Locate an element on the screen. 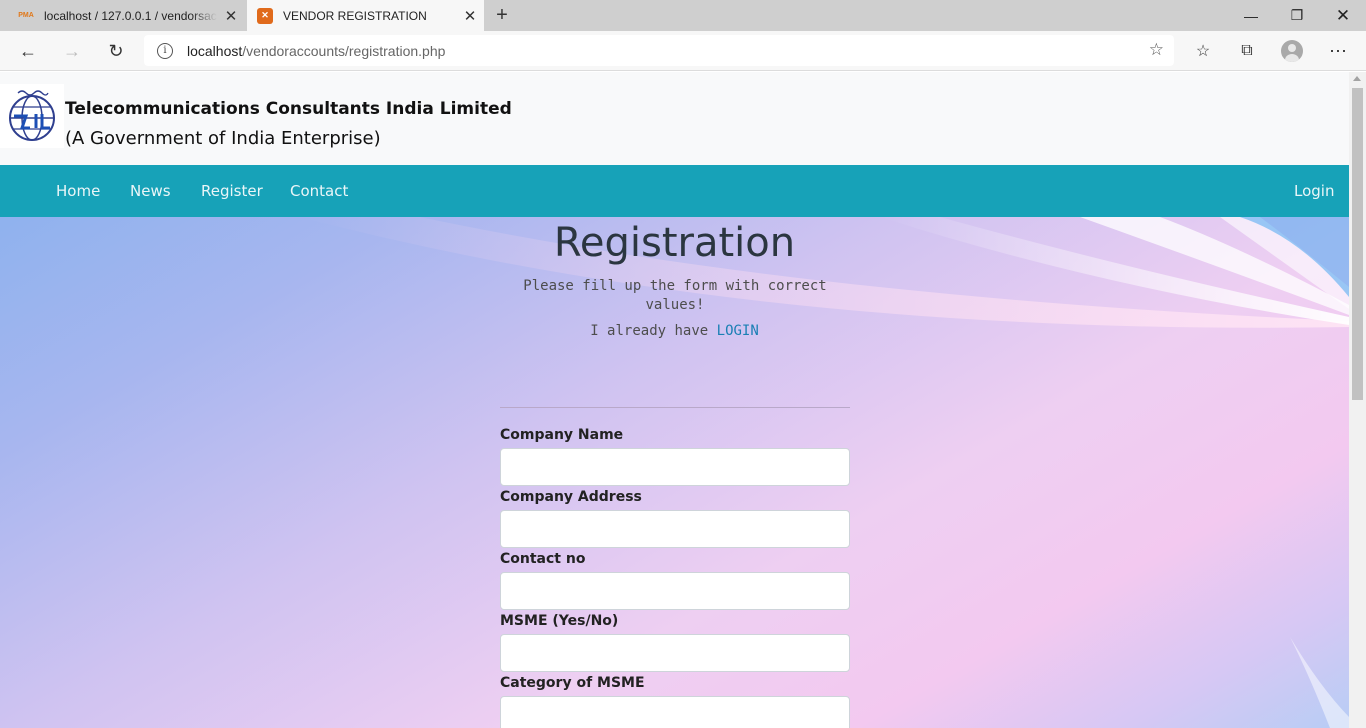 The width and height of the screenshot is (1366, 728). company-subtitle: (A Government of India Enterprise) is located at coordinates (223, 138).